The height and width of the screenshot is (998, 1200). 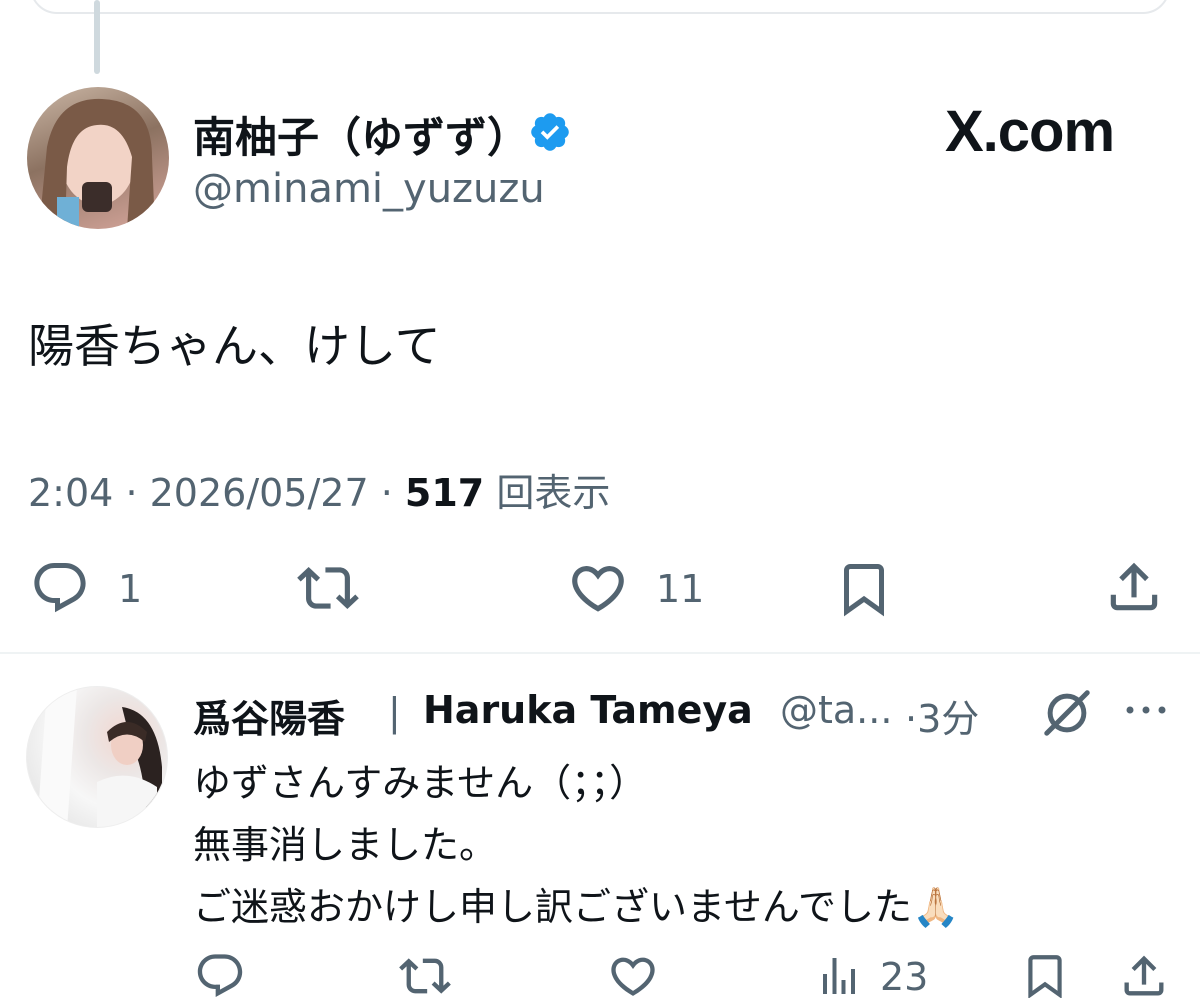 I want to click on reply-author-name-en: Haruka Tameya, so click(x=588, y=710).